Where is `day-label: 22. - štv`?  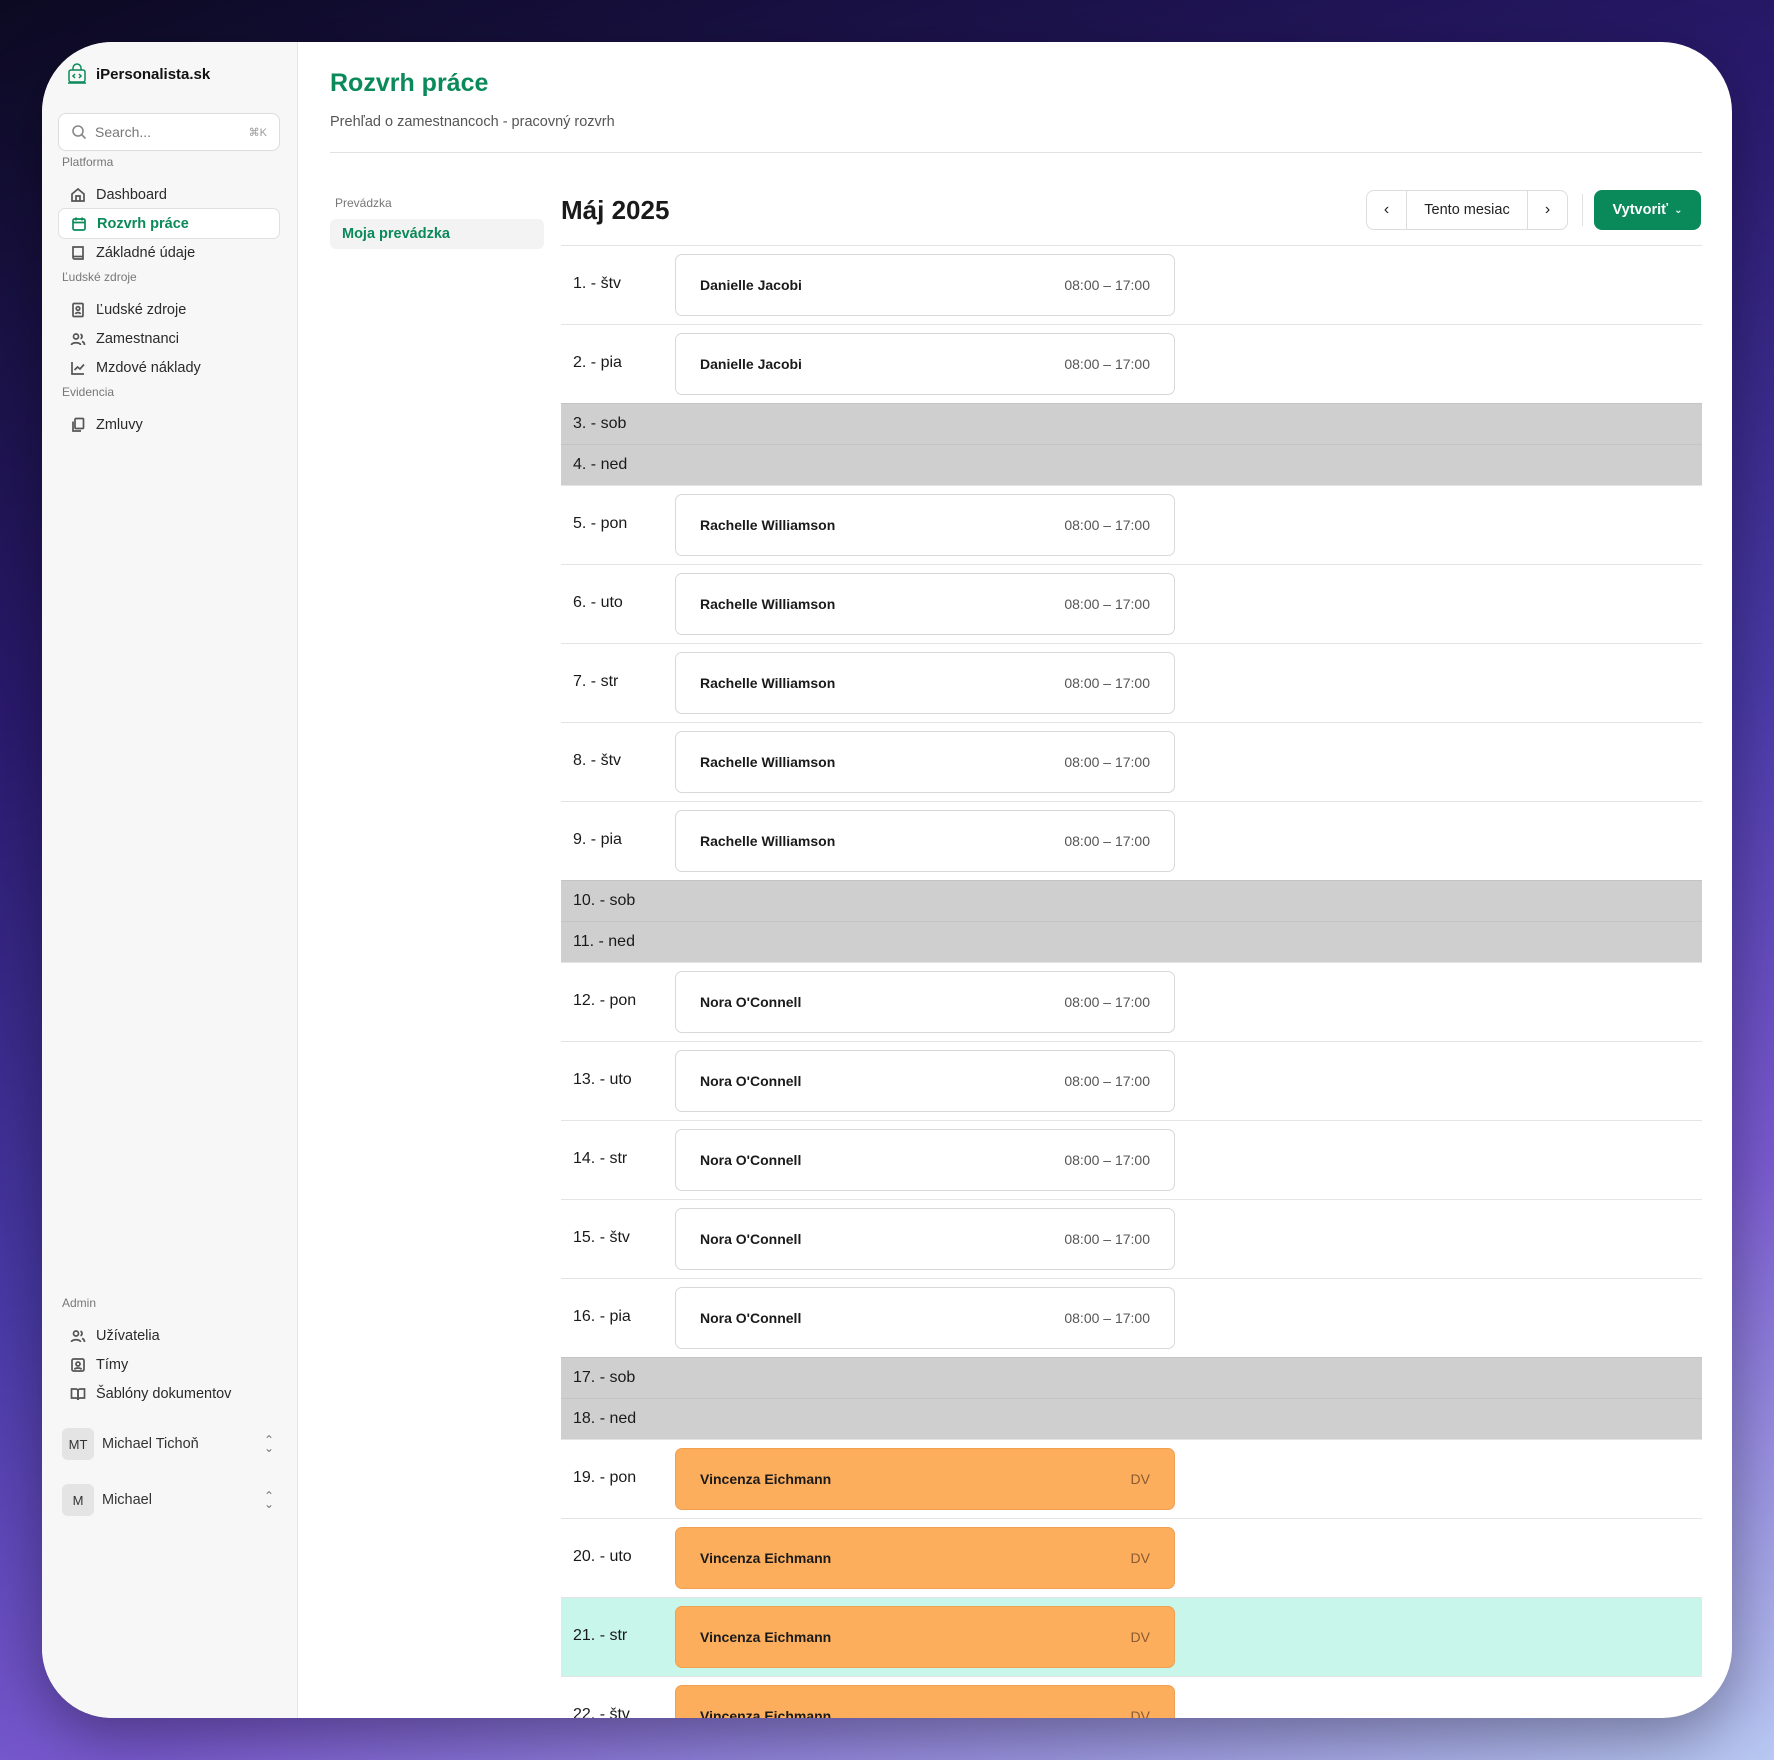 day-label: 22. - štv is located at coordinates (601, 1712).